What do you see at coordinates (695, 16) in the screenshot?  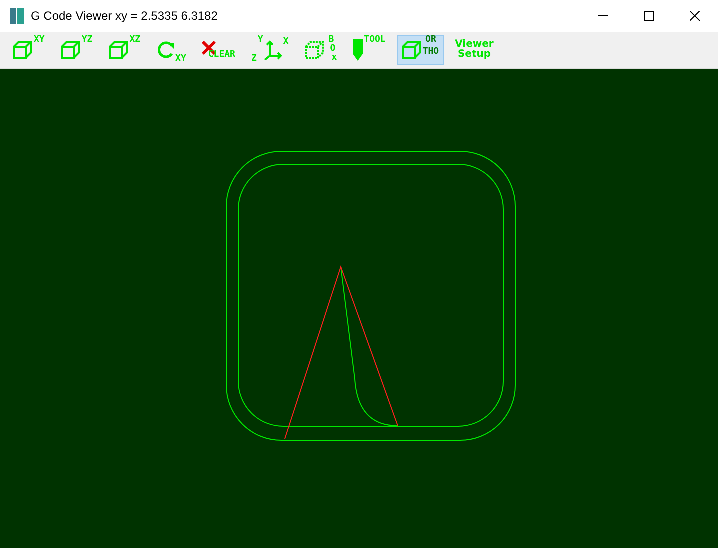 I see `close-icon` at bounding box center [695, 16].